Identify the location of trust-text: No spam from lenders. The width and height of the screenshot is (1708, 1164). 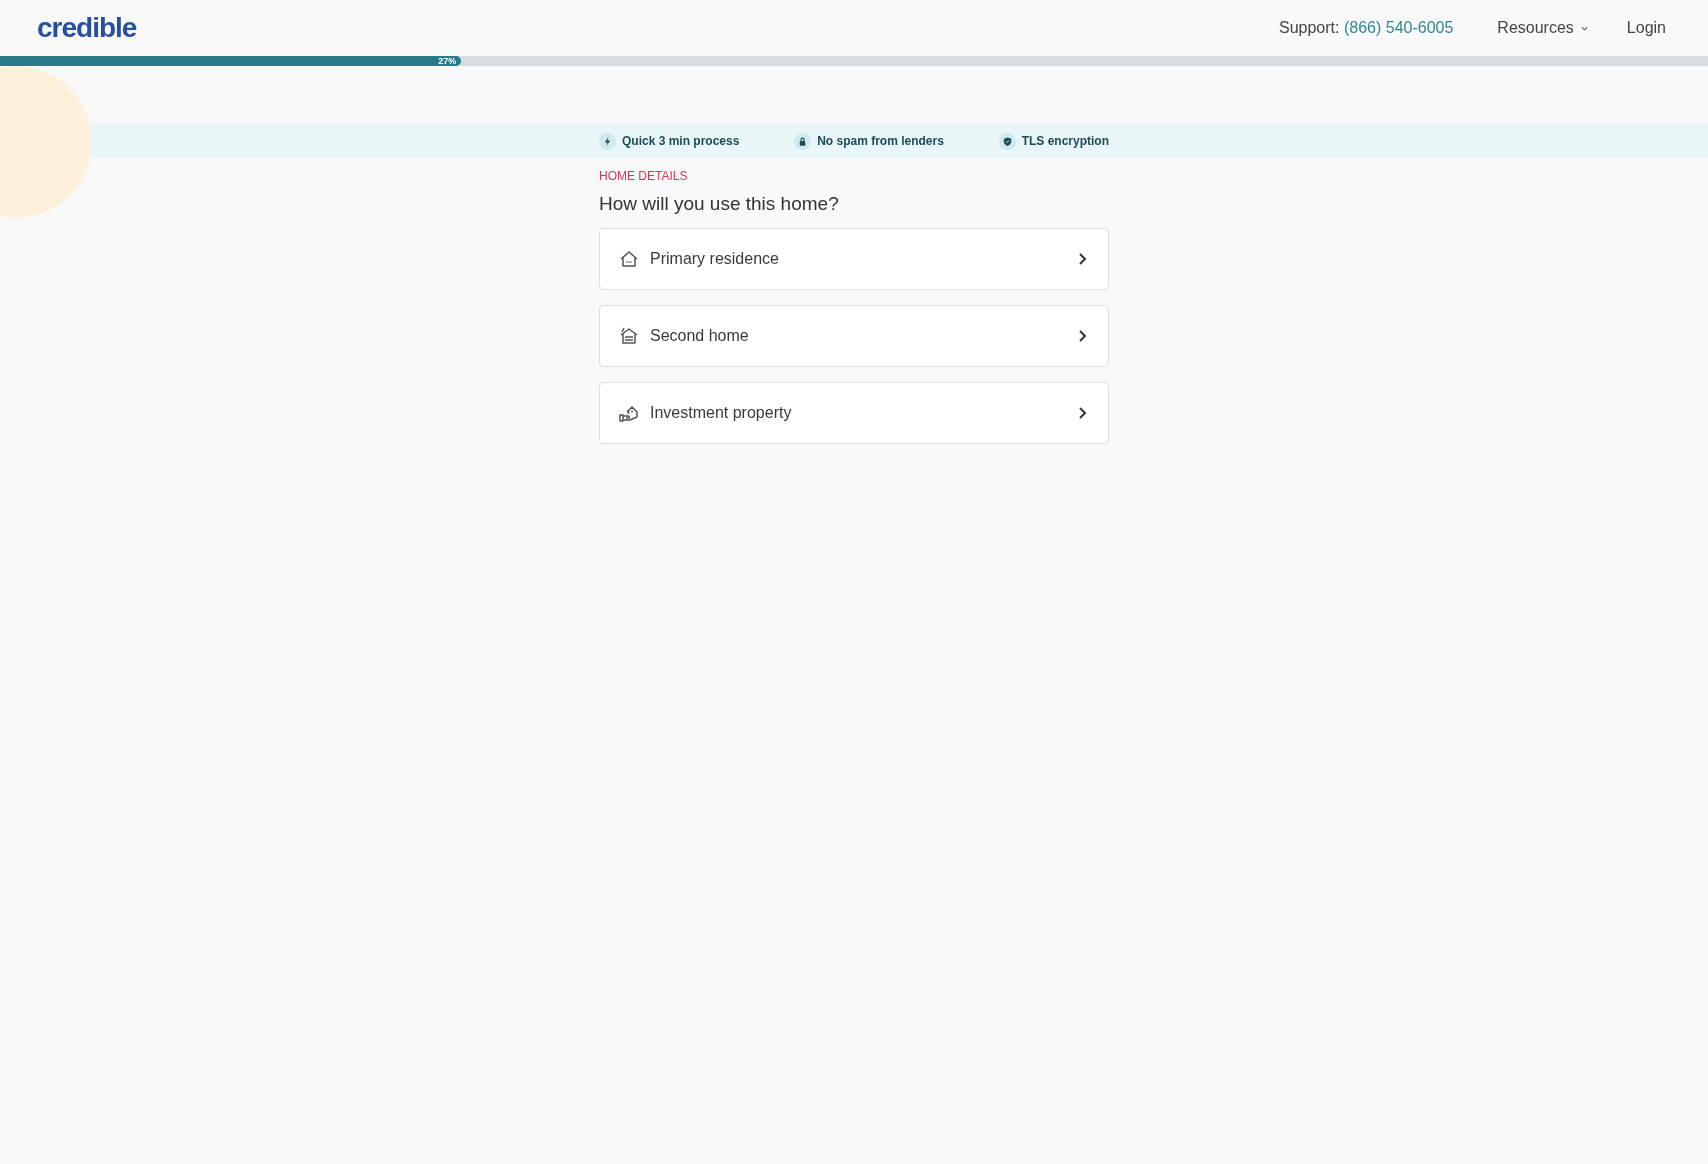
(880, 141).